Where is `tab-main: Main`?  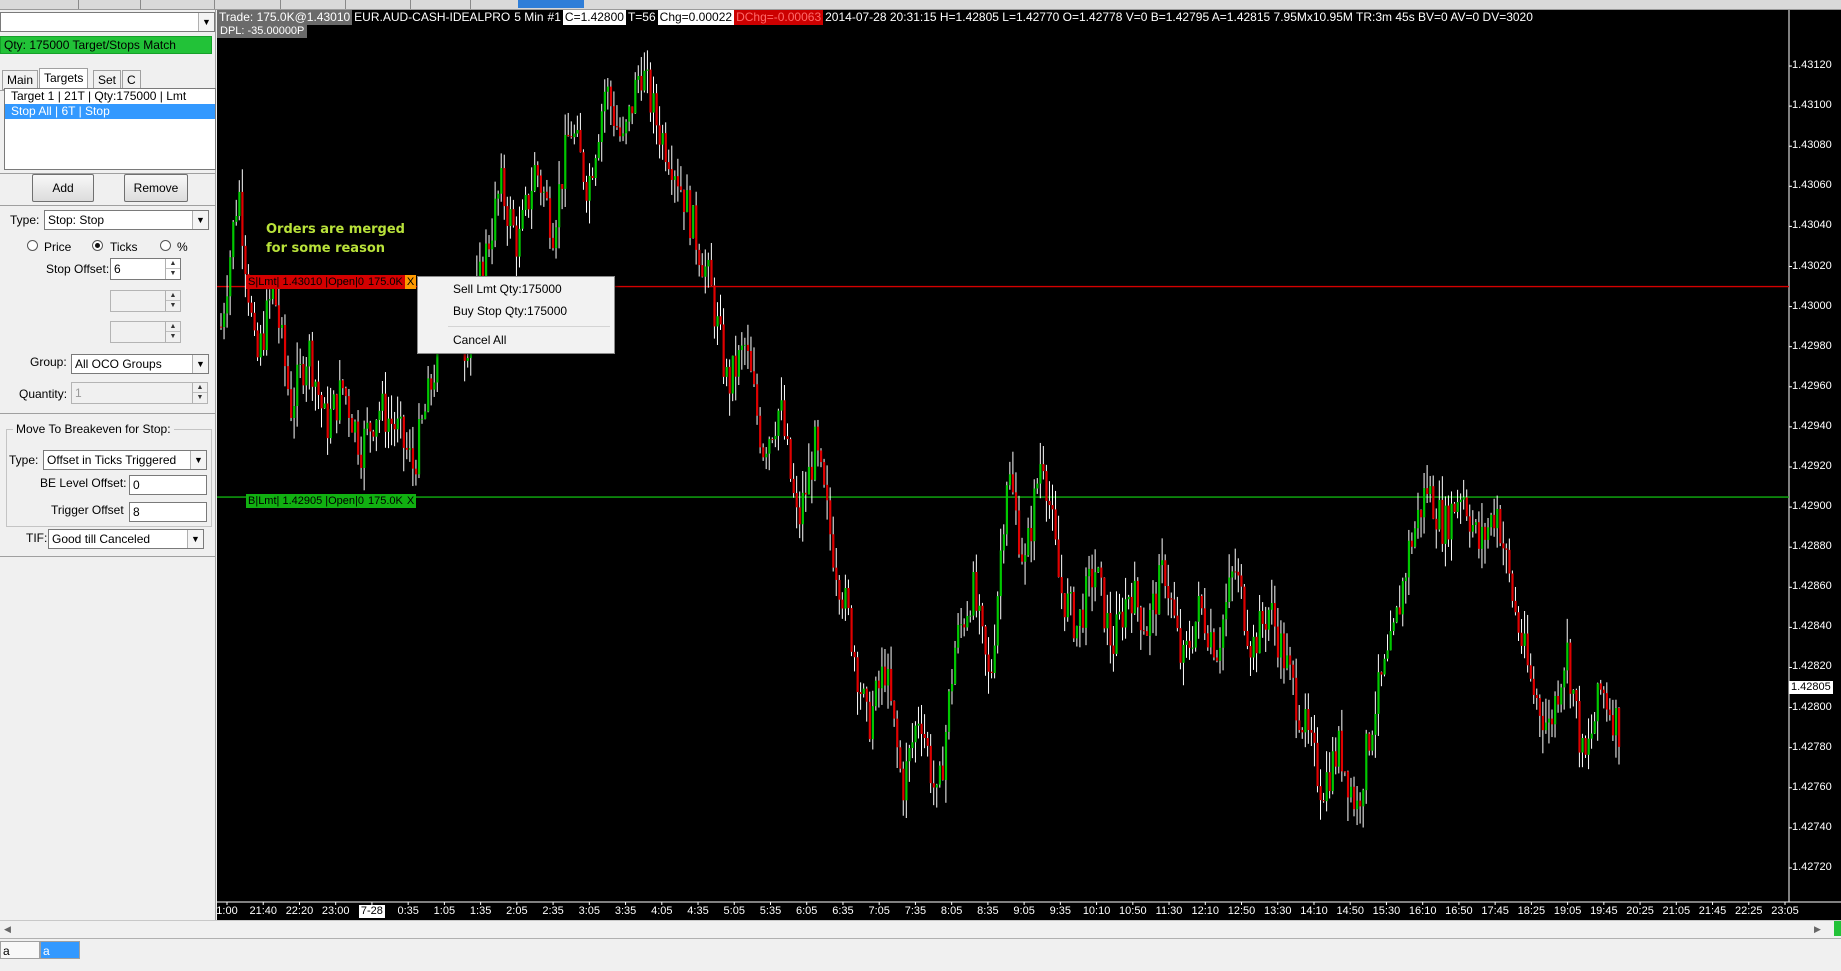 tab-main: Main is located at coordinates (20, 80).